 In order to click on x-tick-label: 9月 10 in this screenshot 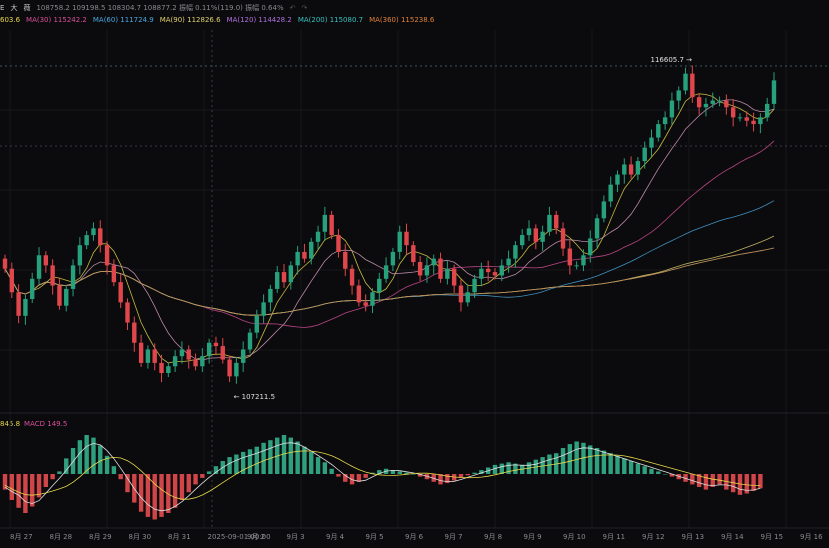, I will do `click(574, 537)`.